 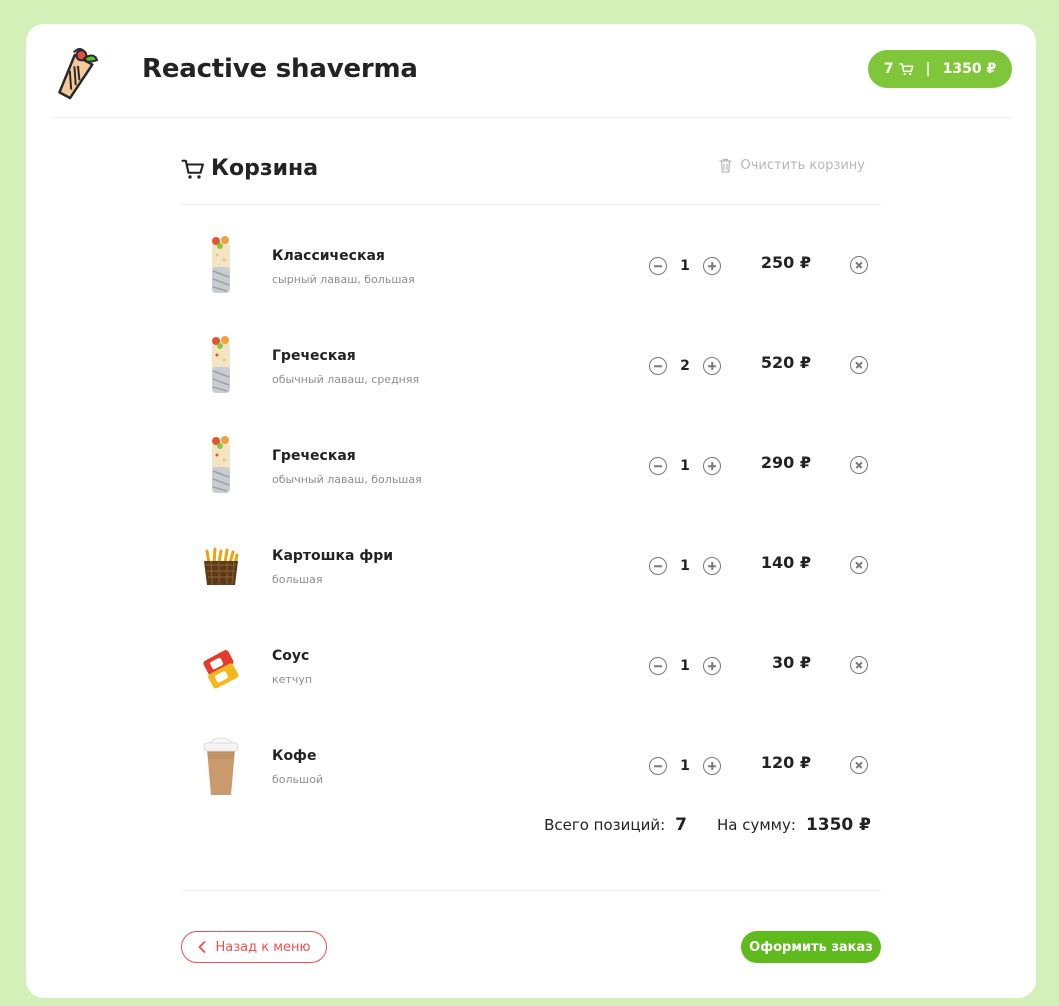 What do you see at coordinates (811, 947) in the screenshot?
I see `place-order-button: Оформить заказ` at bounding box center [811, 947].